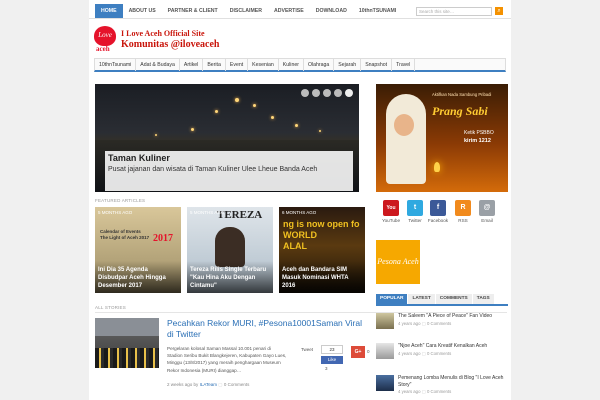  I want to click on nav-download: DOWNLOAD, so click(331, 11).